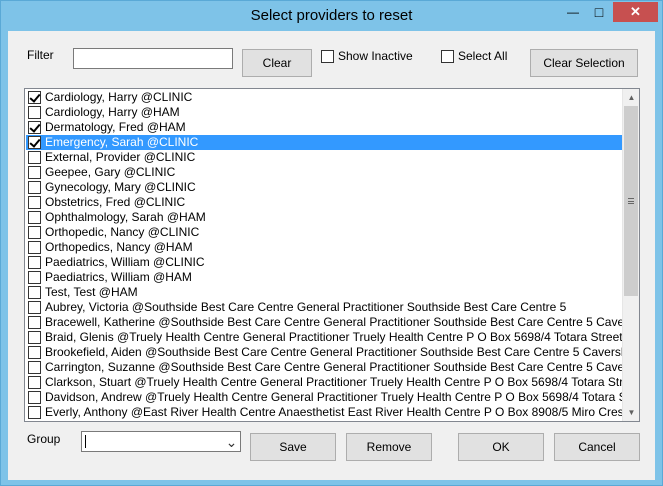 This screenshot has height=486, width=663. I want to click on cancel-button: Cancel, so click(597, 447).